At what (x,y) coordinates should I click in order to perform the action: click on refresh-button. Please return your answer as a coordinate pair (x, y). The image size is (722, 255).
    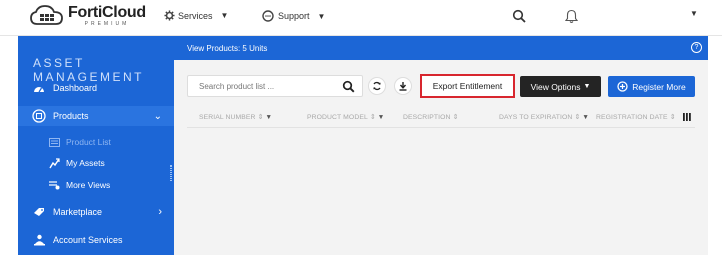
    Looking at the image, I should click on (377, 86).